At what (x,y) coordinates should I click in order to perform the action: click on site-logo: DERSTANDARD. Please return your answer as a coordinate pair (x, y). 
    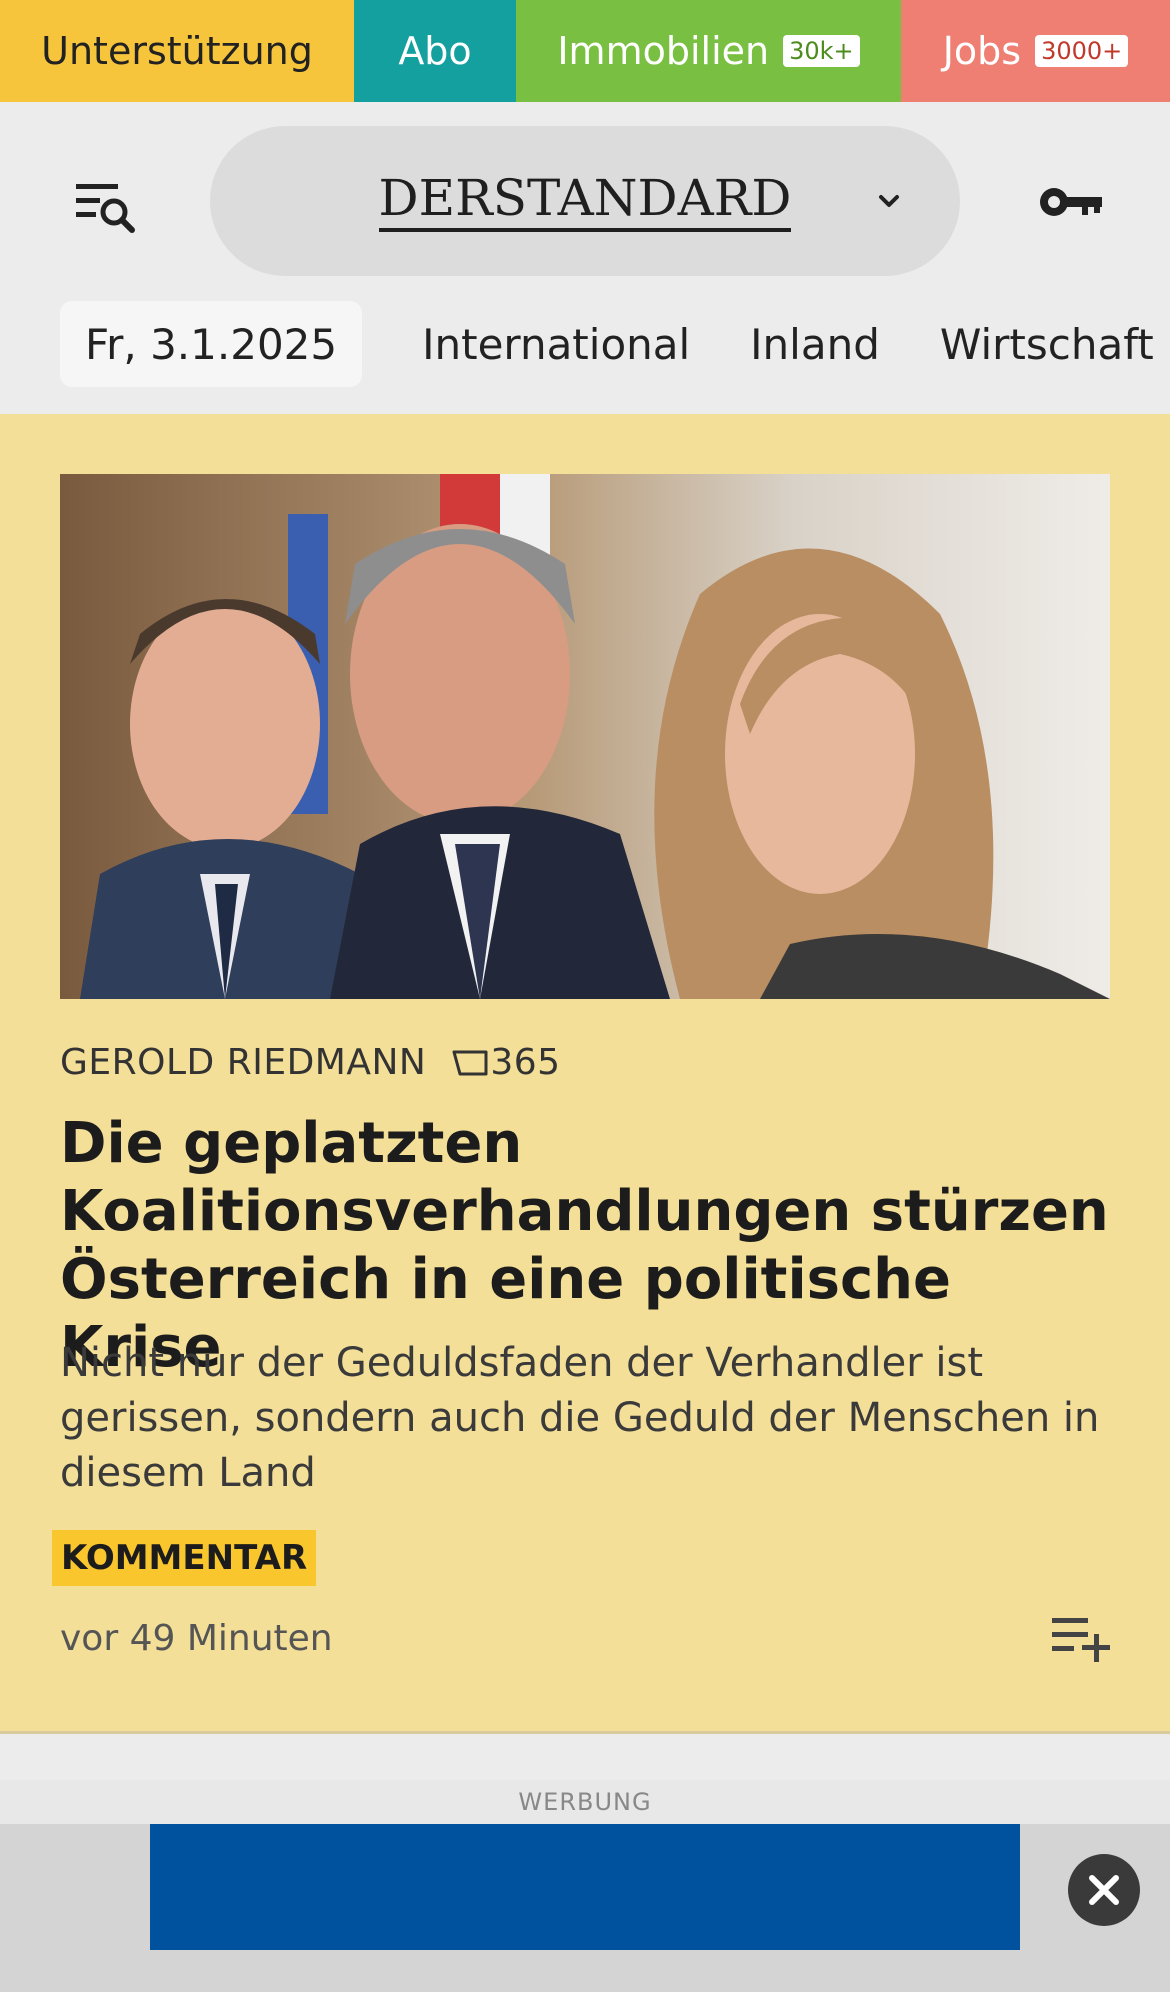
    Looking at the image, I should click on (585, 201).